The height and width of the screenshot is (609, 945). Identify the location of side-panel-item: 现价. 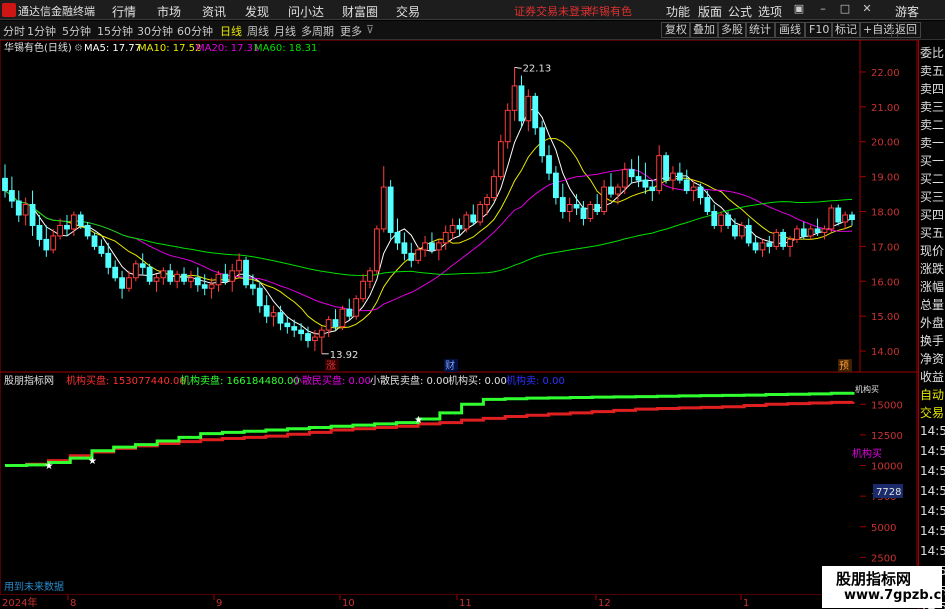
(932, 250).